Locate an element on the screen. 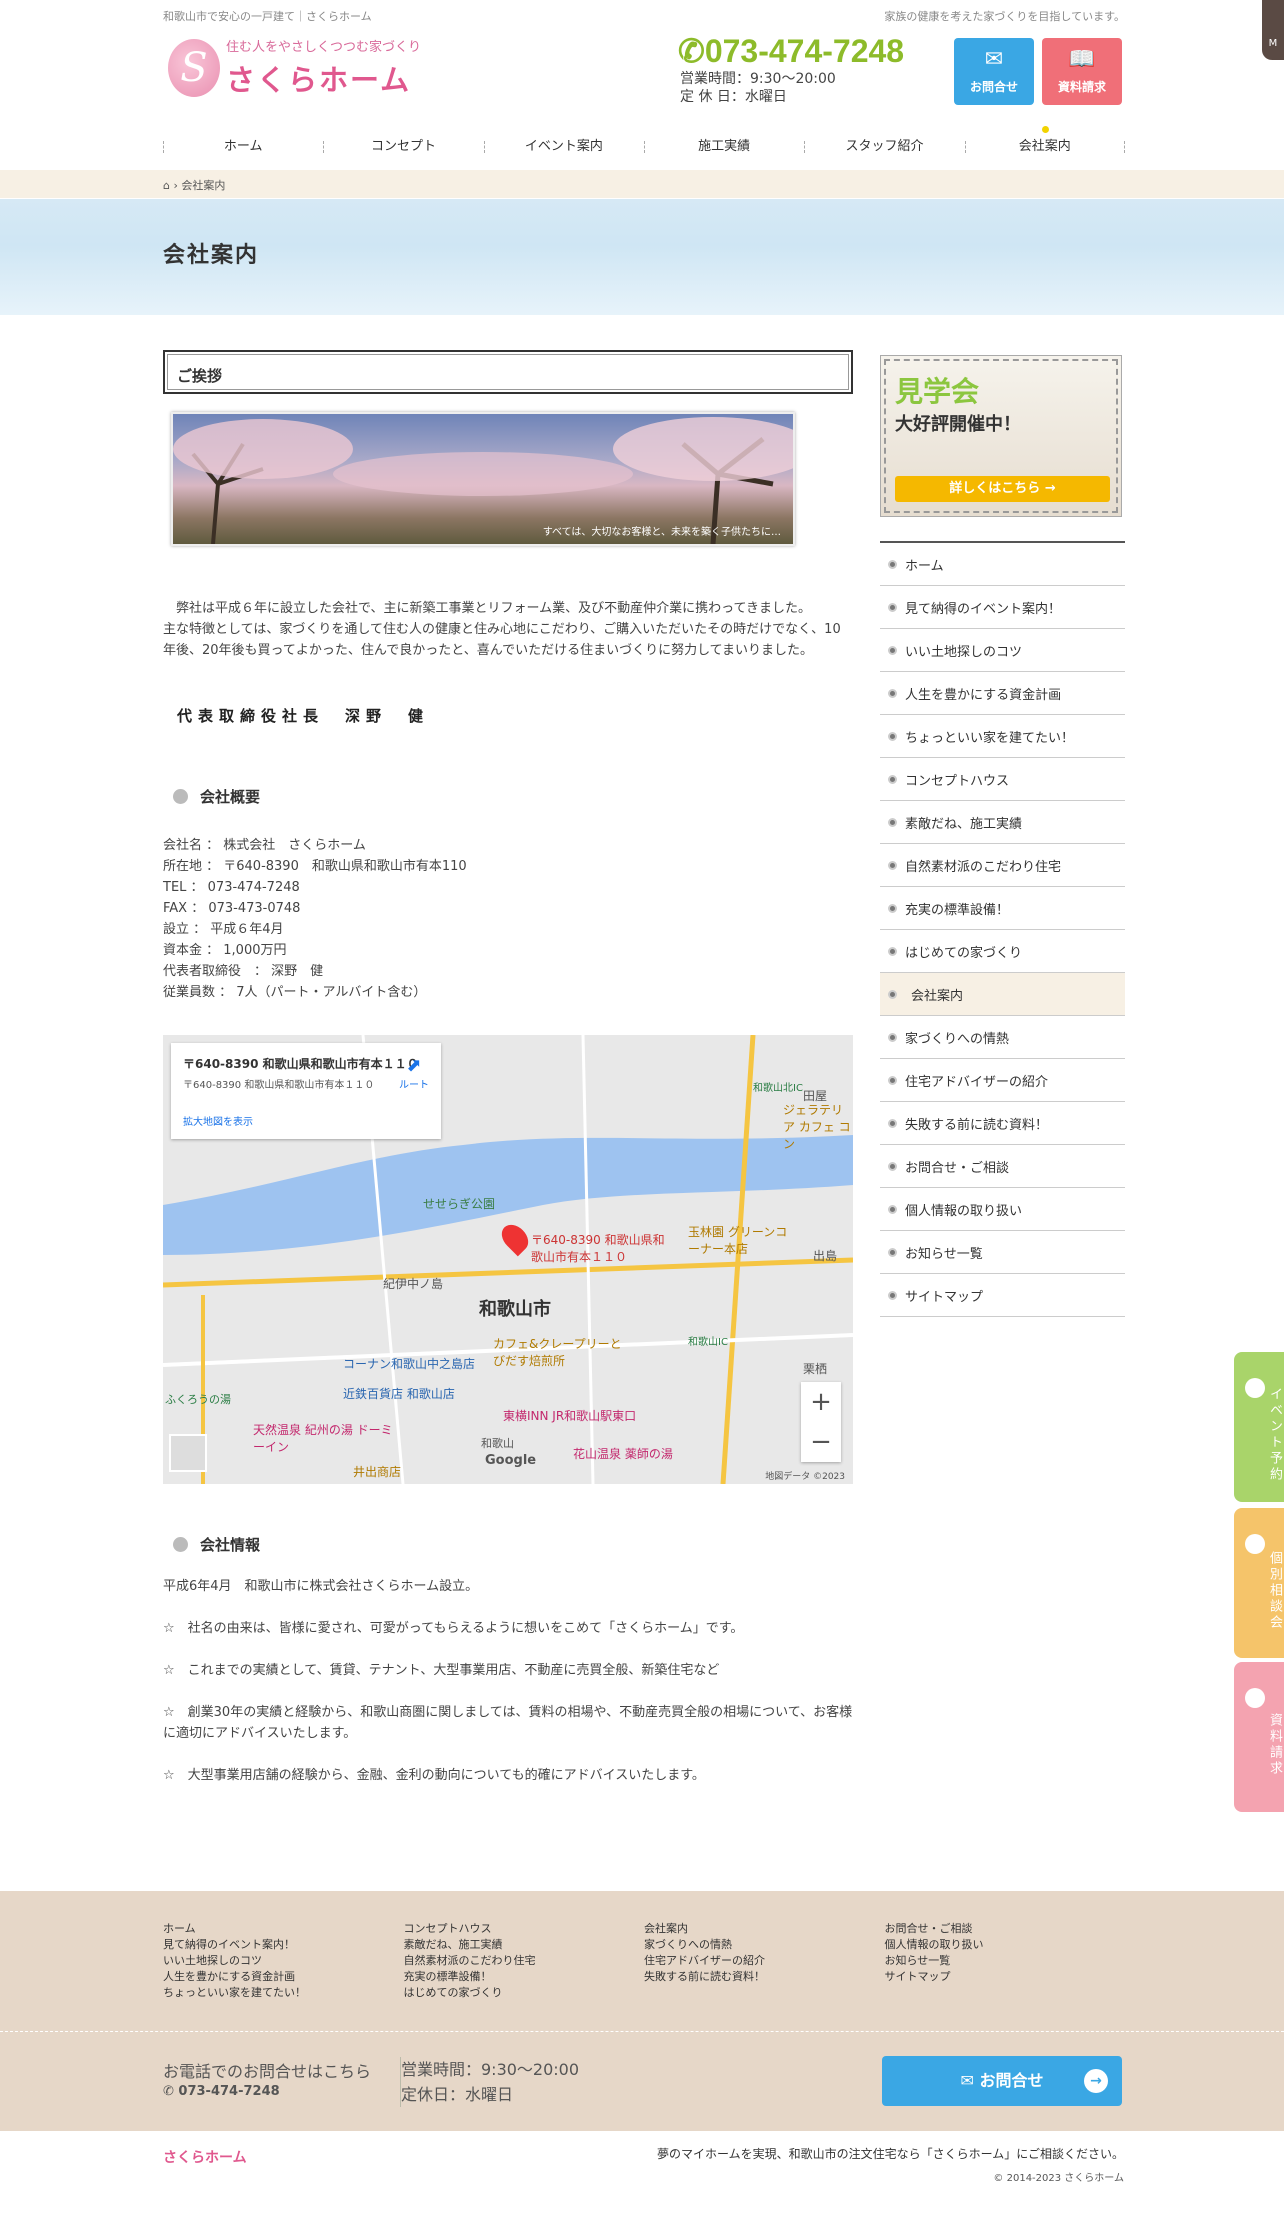 The image size is (1284, 2217). sidebar-item: いい土地探しのコツ is located at coordinates (1002, 650).